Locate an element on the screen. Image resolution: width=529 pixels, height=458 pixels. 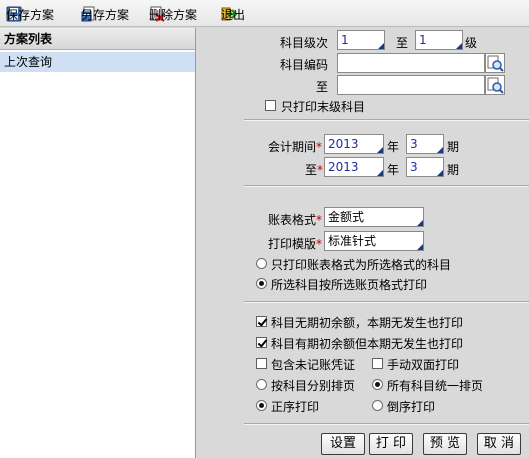
print-button: 打 印 is located at coordinates (391, 444).